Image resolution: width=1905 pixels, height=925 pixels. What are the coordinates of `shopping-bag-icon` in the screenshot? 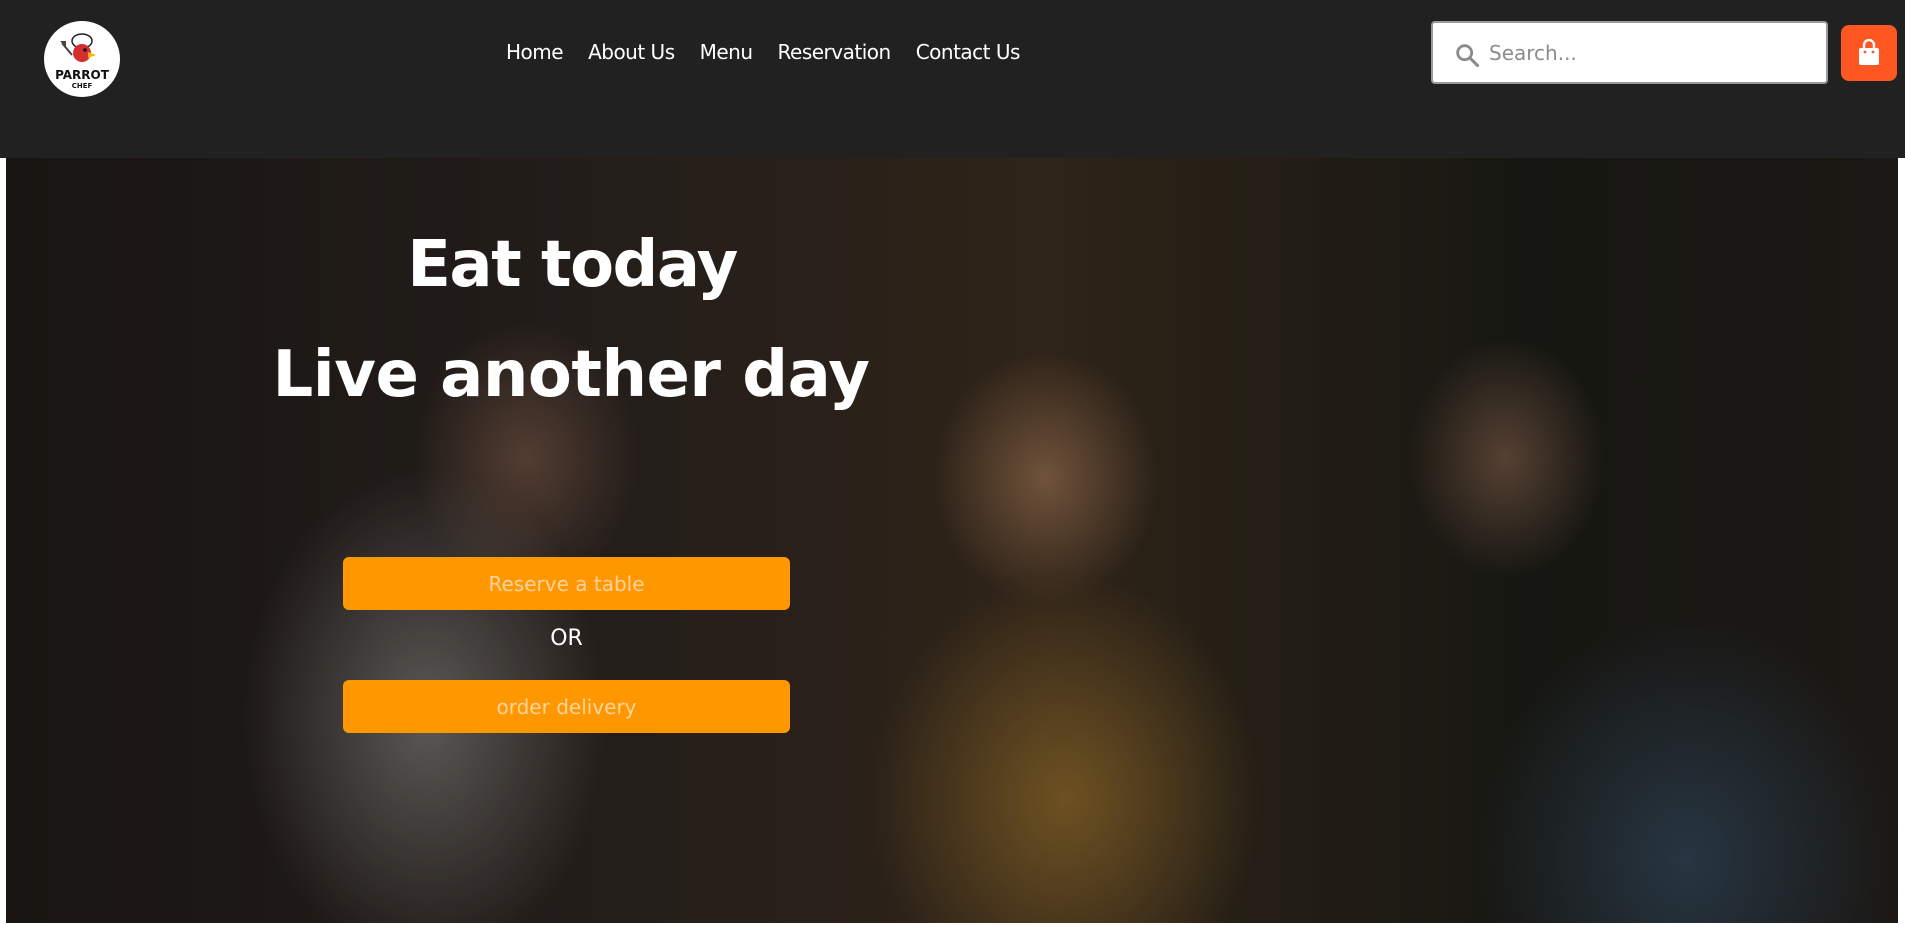 It's located at (1869, 52).